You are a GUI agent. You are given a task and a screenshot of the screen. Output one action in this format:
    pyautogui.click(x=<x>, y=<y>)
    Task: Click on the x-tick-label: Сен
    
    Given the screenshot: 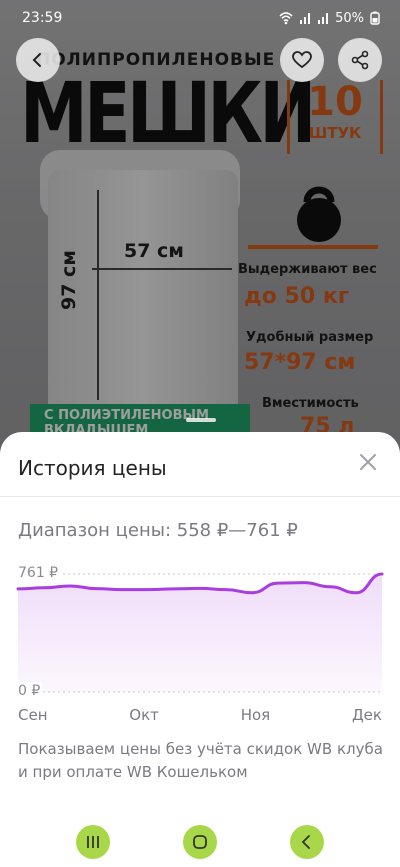 What is the action you would take?
    pyautogui.click(x=33, y=715)
    